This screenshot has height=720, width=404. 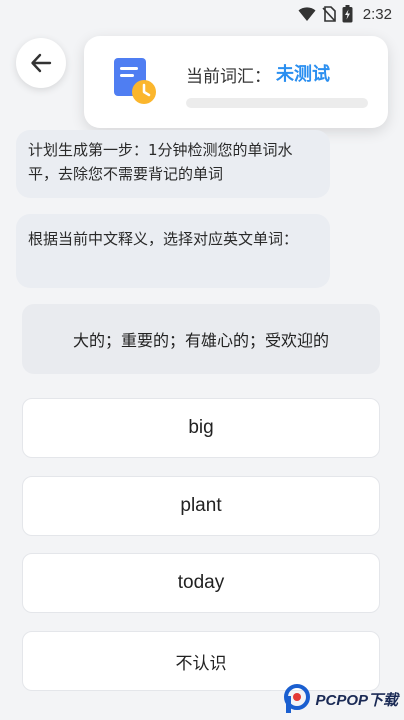 I want to click on answer-option-label: big, so click(x=201, y=427).